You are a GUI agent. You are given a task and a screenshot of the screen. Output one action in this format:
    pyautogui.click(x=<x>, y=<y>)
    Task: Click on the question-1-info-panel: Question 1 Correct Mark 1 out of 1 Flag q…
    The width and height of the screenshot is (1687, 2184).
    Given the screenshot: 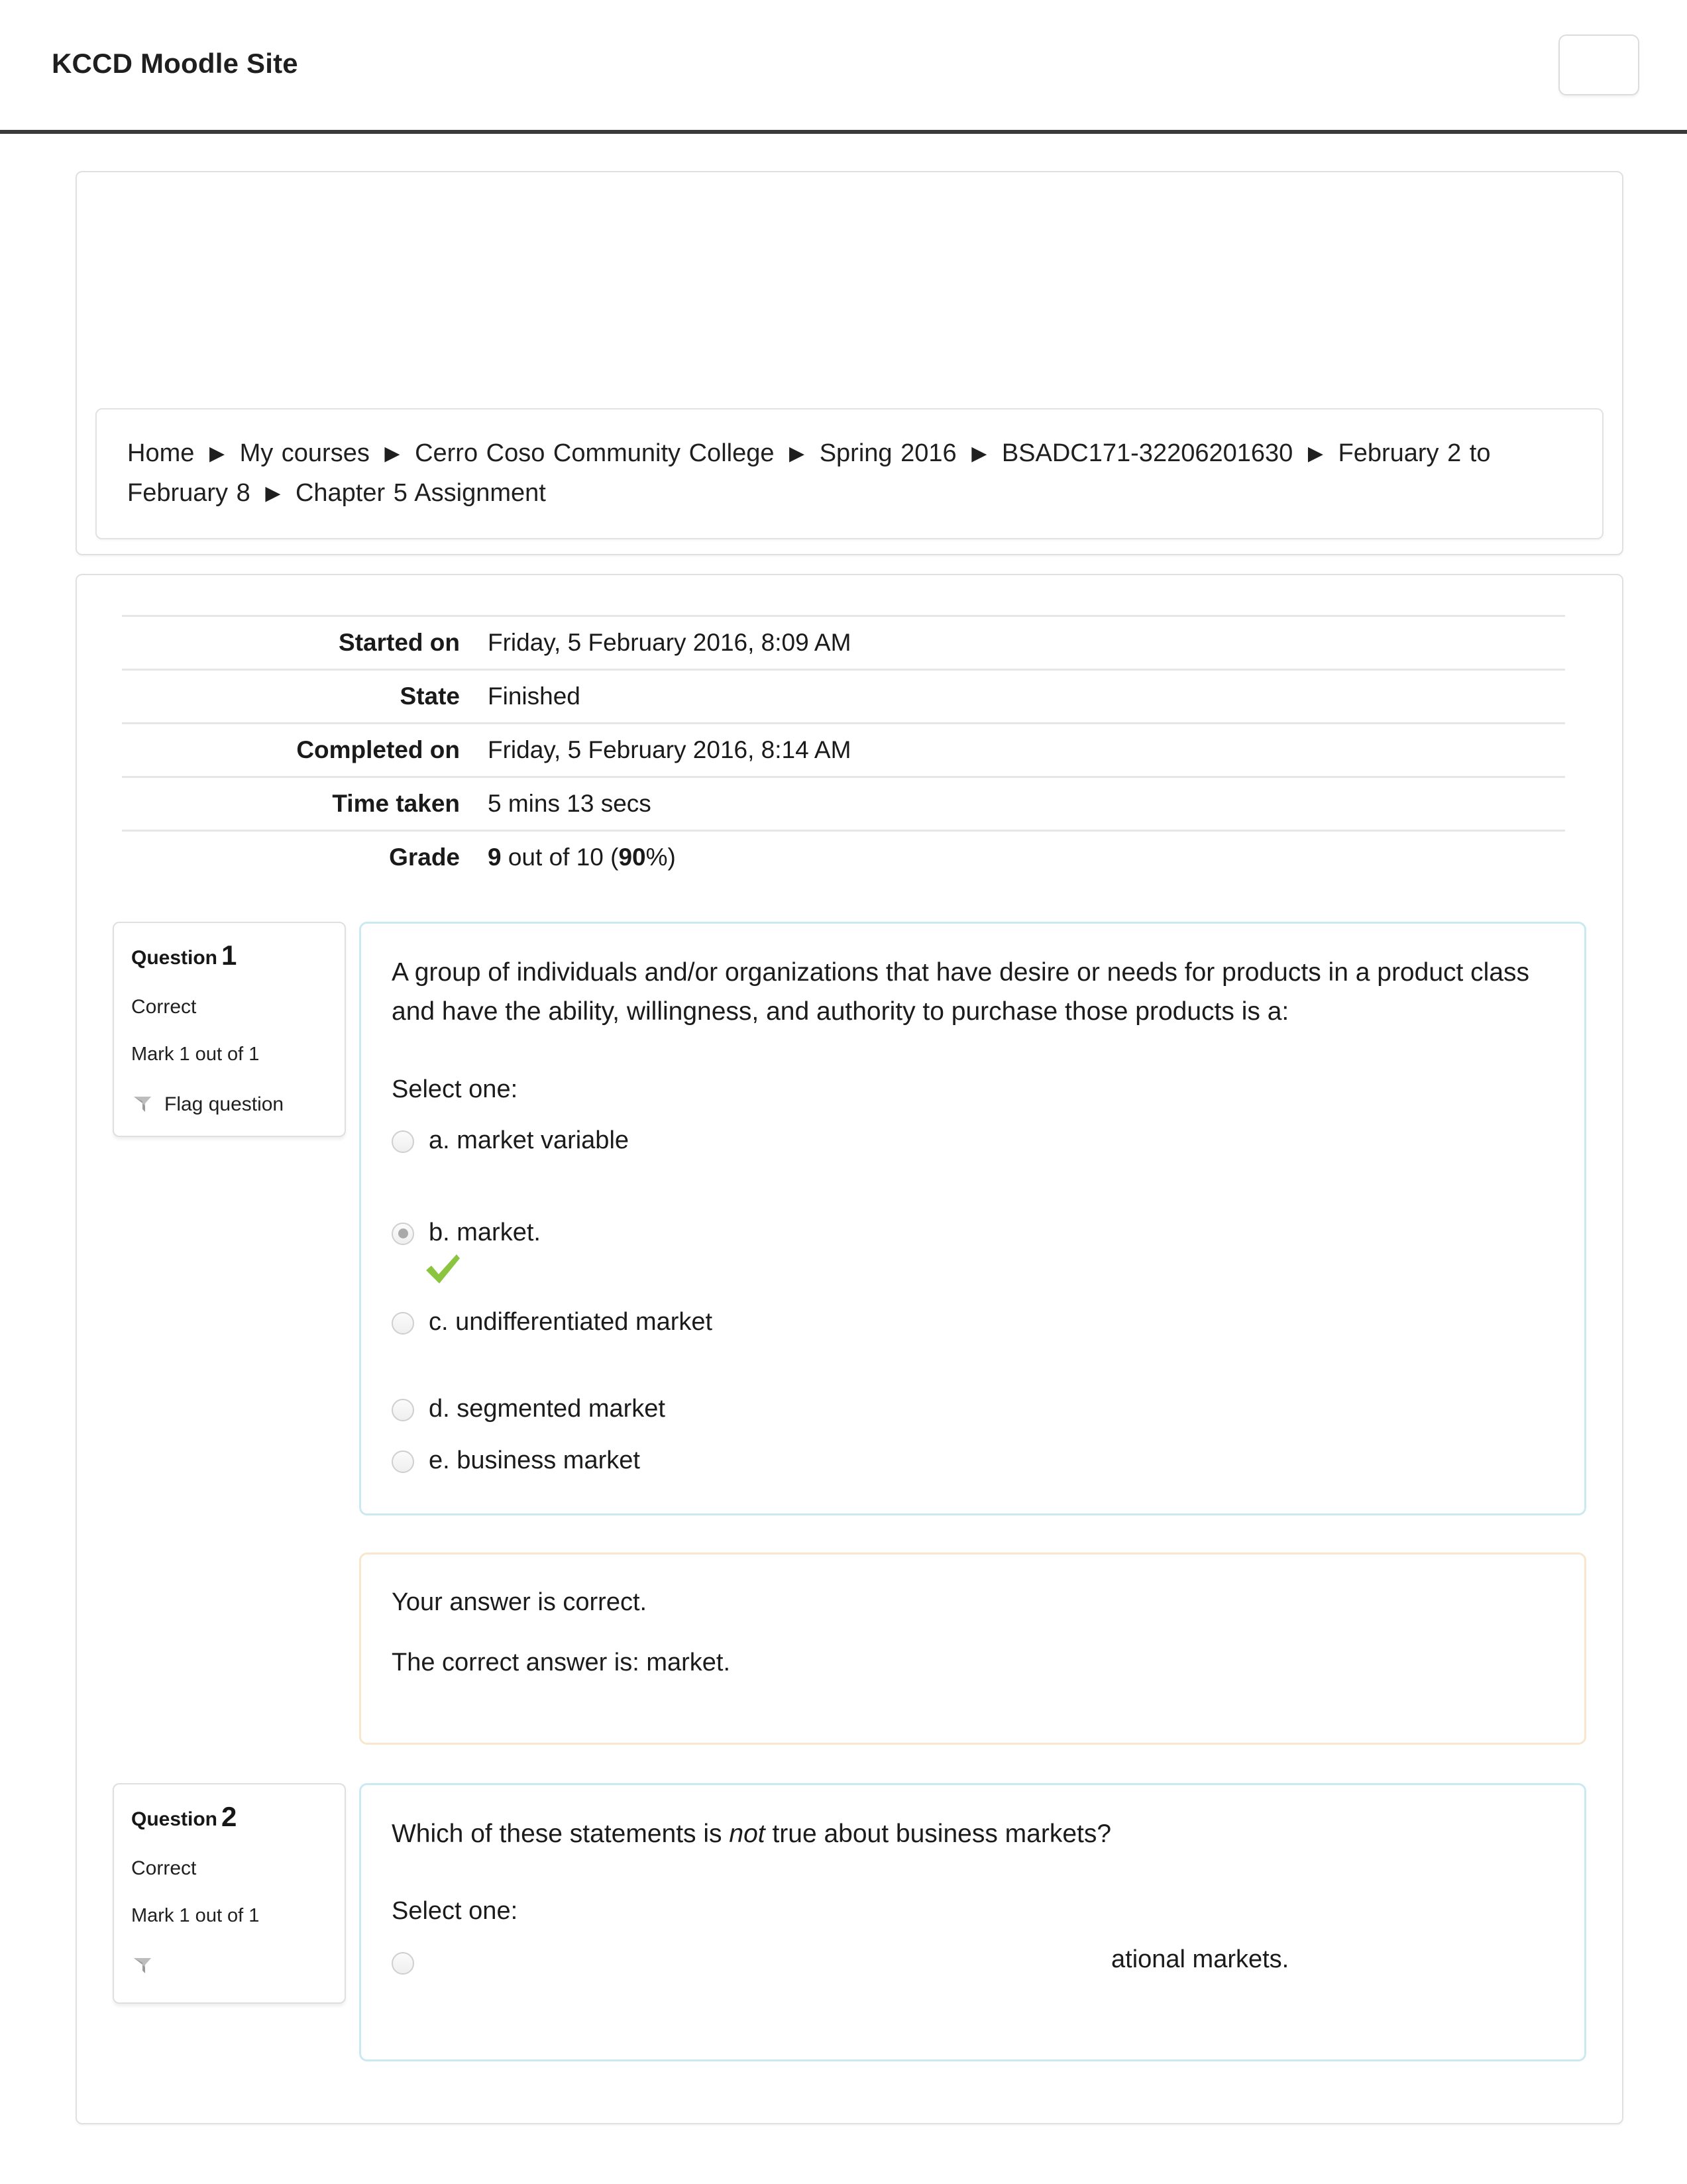 What is the action you would take?
    pyautogui.click(x=229, y=1029)
    